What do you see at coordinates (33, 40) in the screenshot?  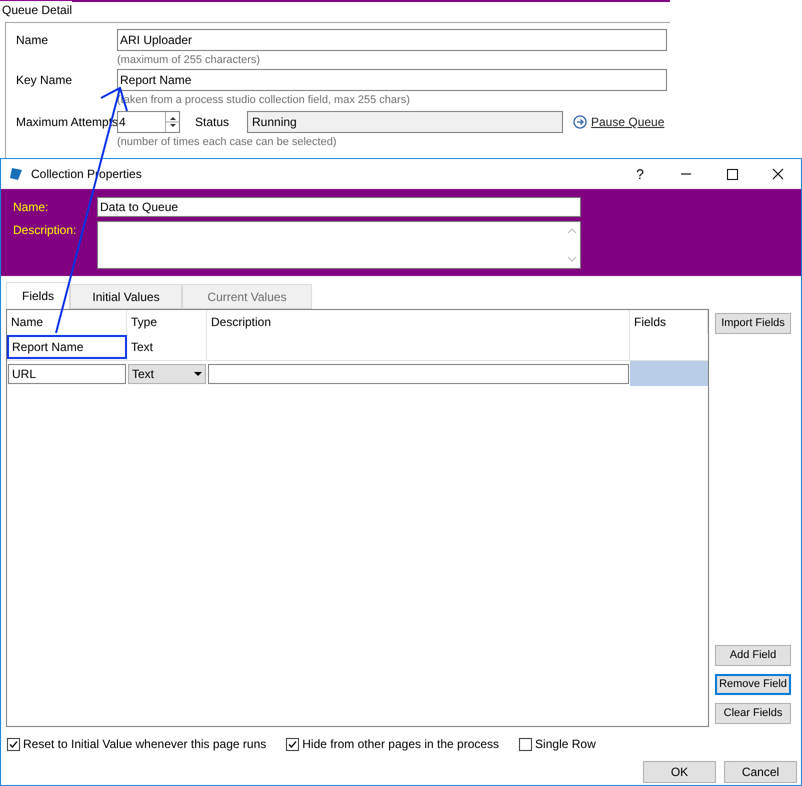 I see `field-label: Name` at bounding box center [33, 40].